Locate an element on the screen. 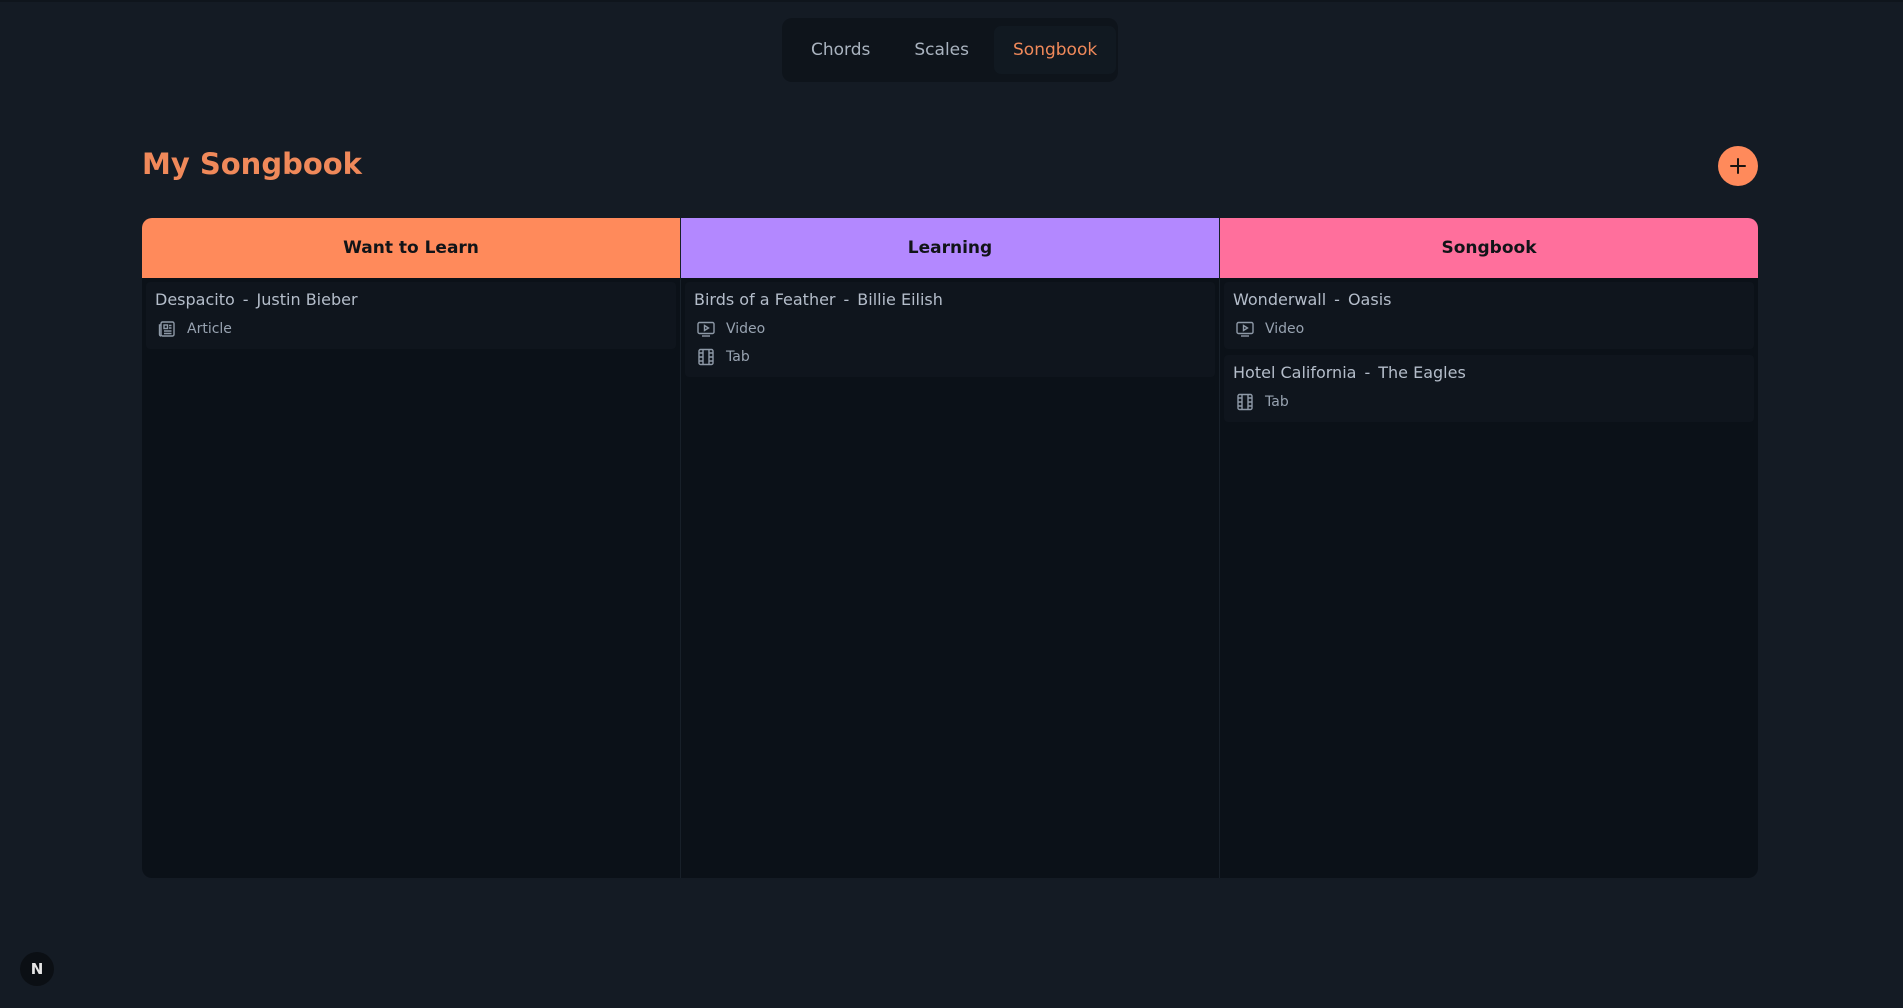 This screenshot has height=1008, width=1903. song-title-row: Hotel California - The Eagles is located at coordinates (1489, 372).